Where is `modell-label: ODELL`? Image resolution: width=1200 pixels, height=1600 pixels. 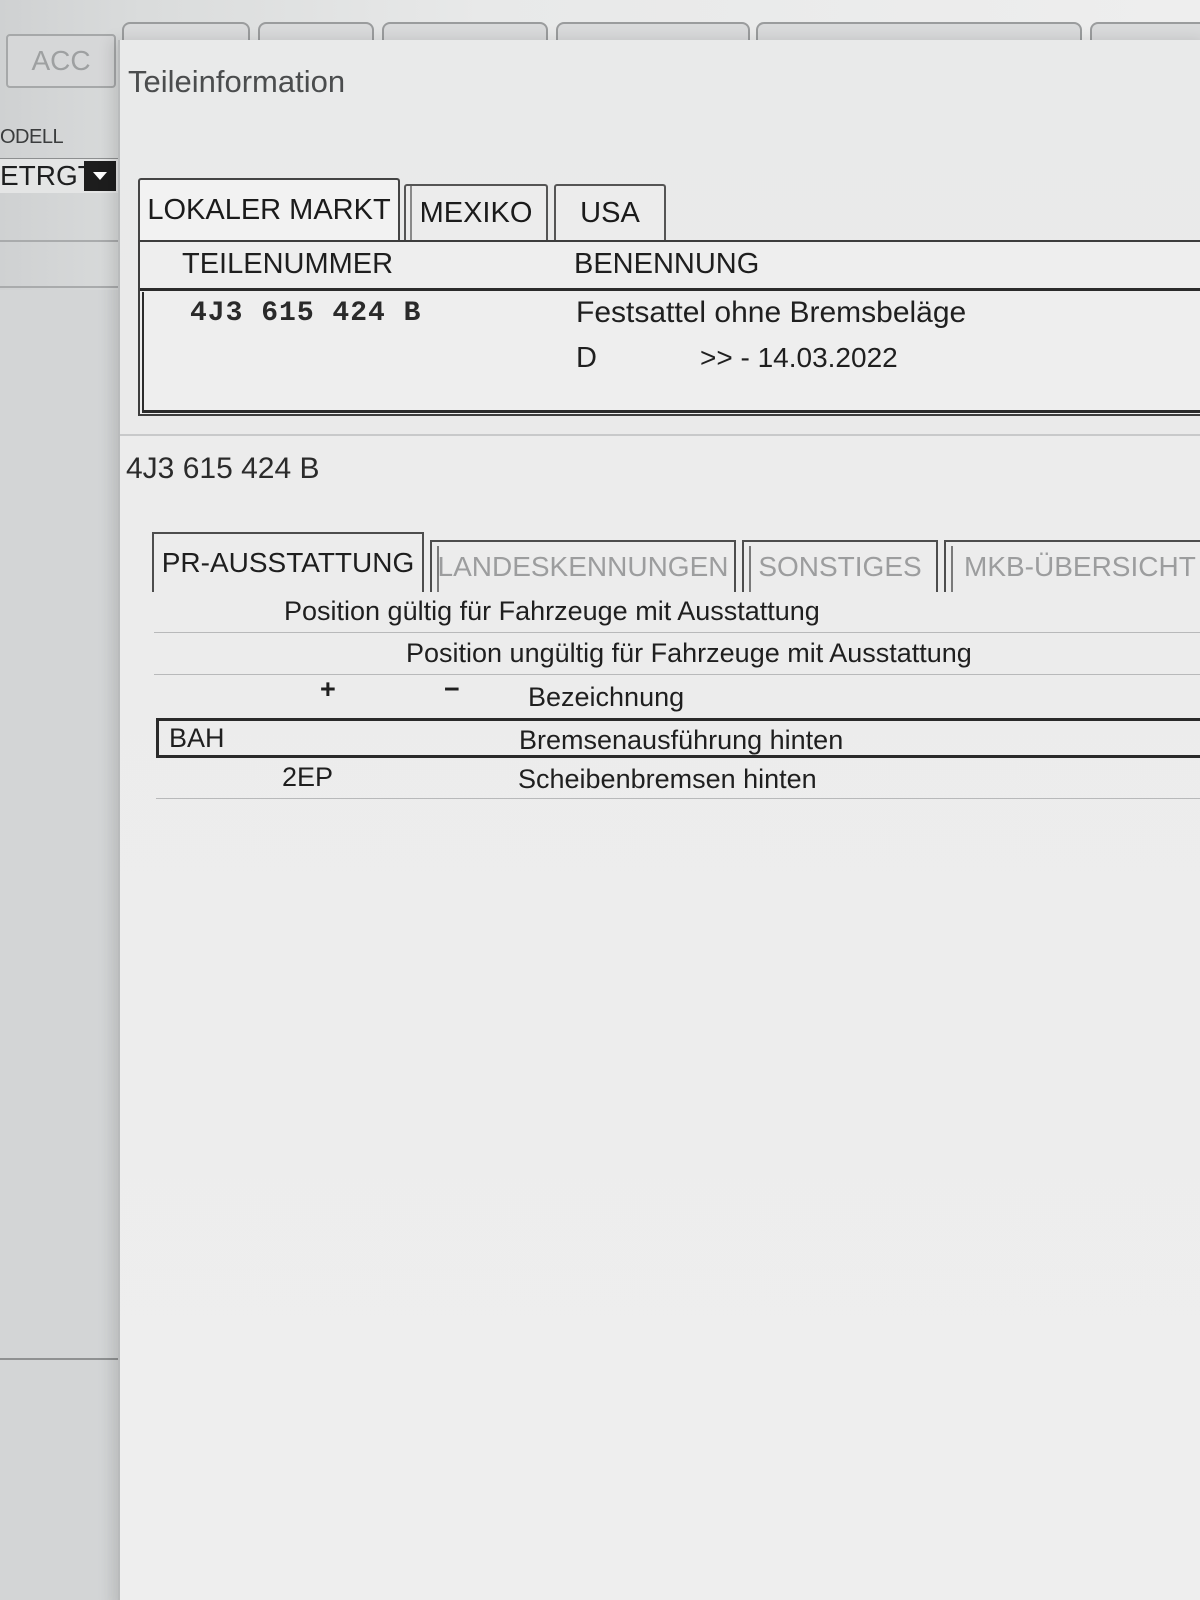
modell-label: ODELL is located at coordinates (32, 137).